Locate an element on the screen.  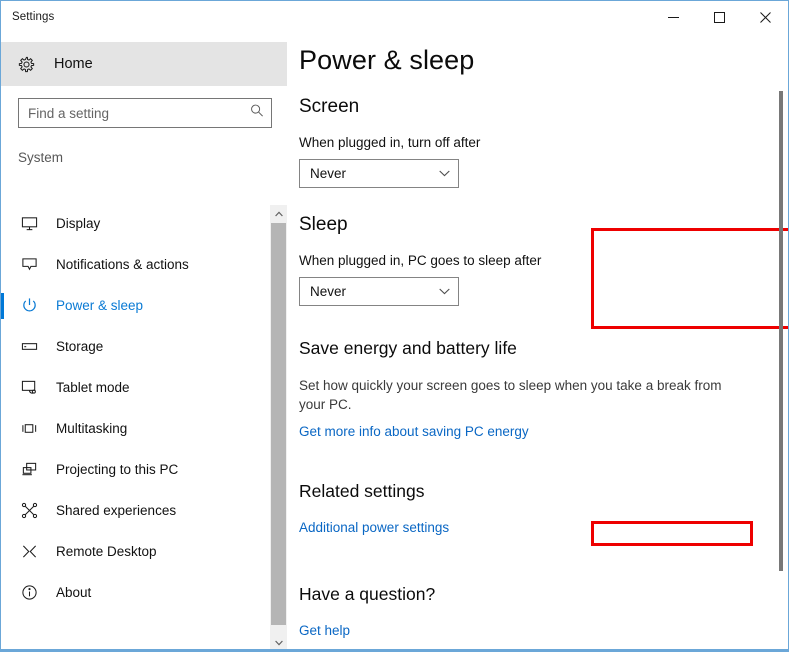
info-icon is located at coordinates (29, 592).